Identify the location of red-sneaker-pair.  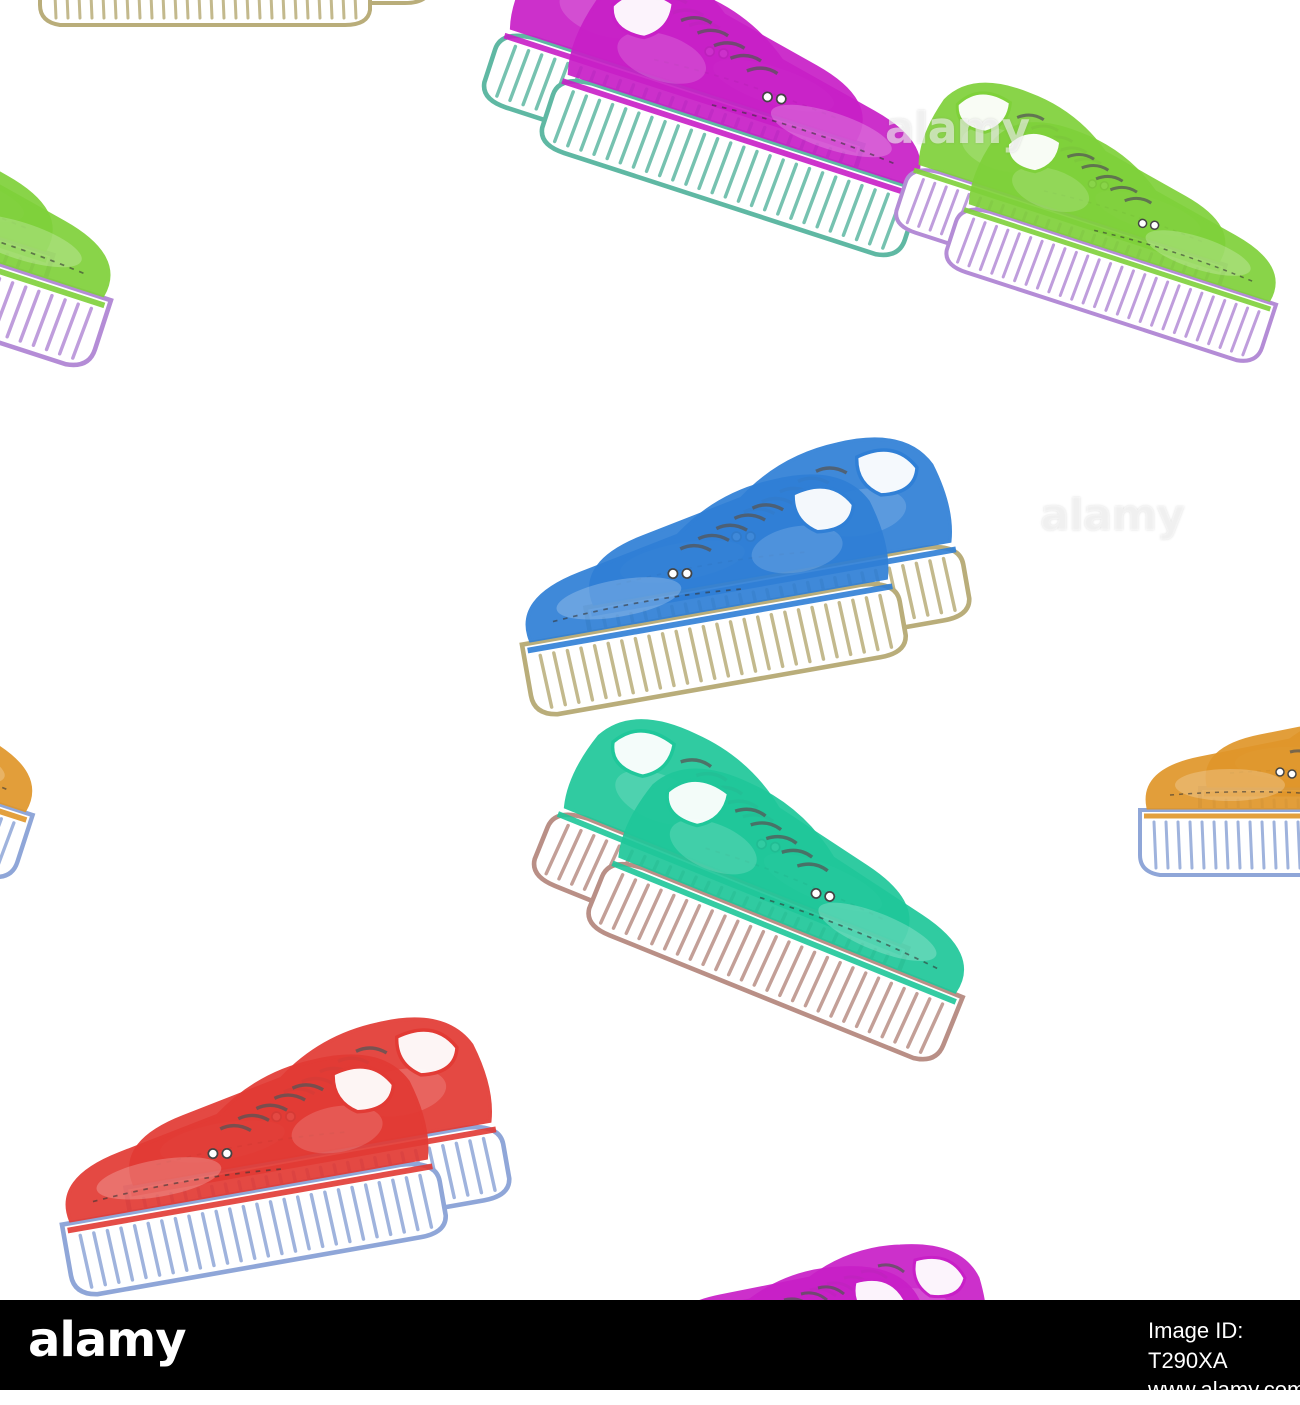
(285, 1157).